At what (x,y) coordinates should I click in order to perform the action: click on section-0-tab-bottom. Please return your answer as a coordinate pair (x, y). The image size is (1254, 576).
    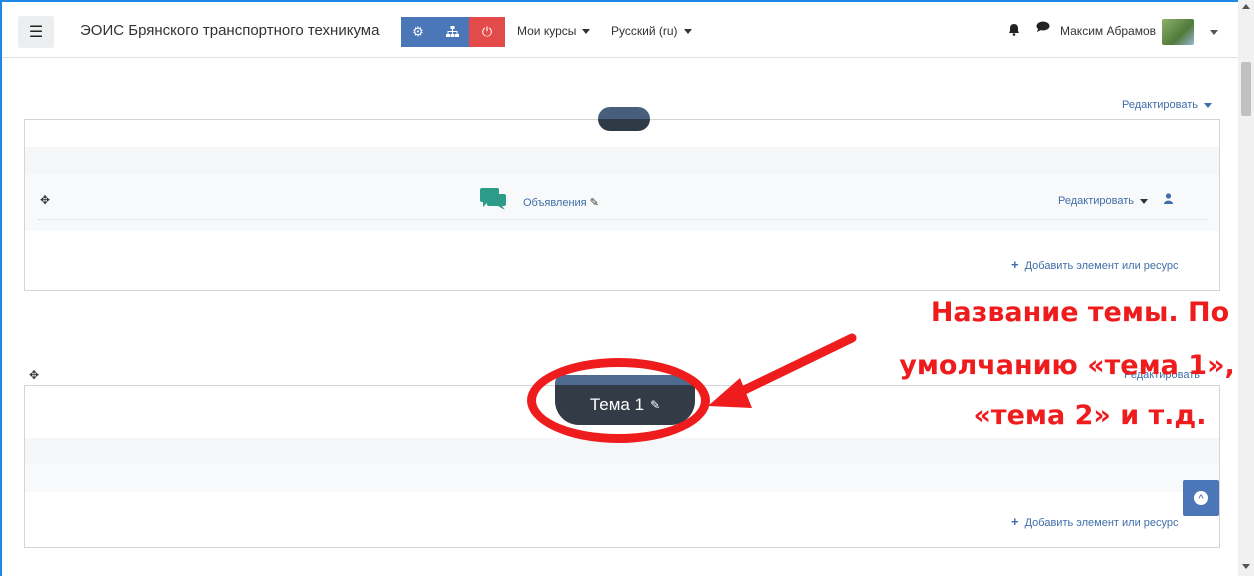
    Looking at the image, I should click on (624, 125).